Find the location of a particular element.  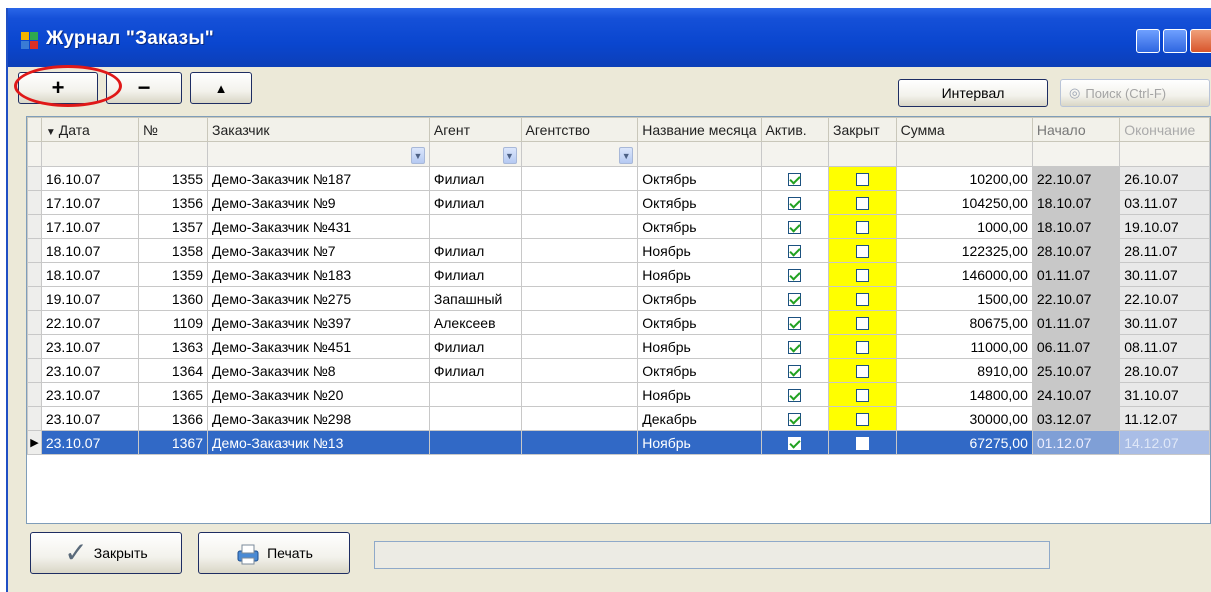

cell-customer: Демо-Заказчик №187 is located at coordinates (318, 178).